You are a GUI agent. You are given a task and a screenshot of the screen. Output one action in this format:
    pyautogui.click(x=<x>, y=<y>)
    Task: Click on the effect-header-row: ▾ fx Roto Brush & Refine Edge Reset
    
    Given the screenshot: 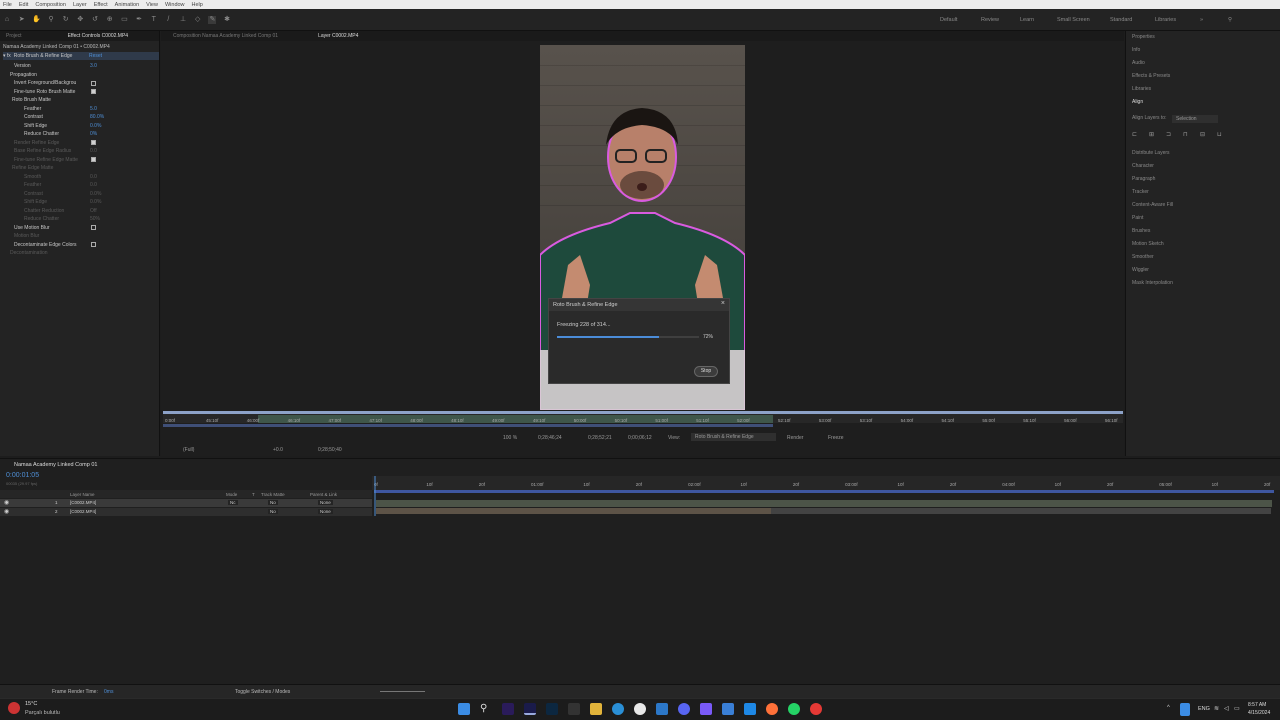 What is the action you would take?
    pyautogui.click(x=81, y=56)
    